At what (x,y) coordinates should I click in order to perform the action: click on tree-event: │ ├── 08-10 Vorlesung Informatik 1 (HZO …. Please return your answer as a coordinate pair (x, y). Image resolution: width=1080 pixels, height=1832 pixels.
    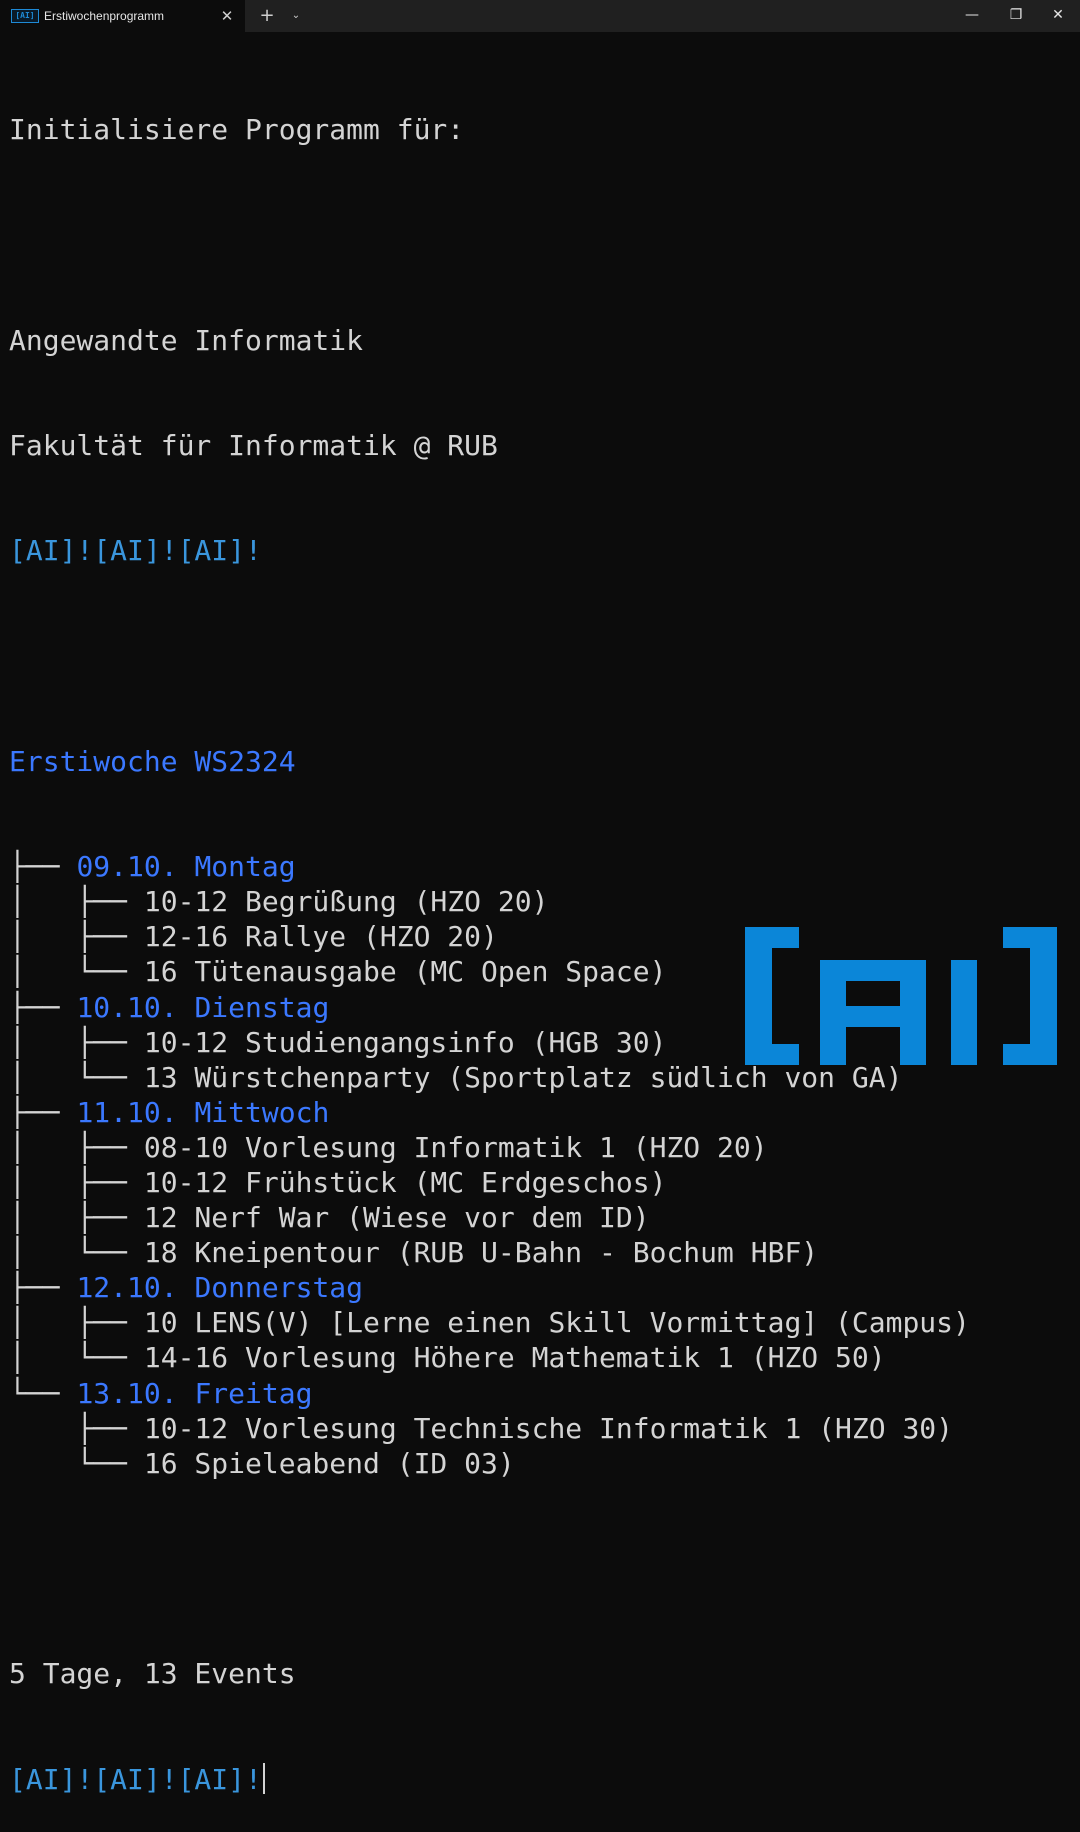
    Looking at the image, I should click on (489, 1147).